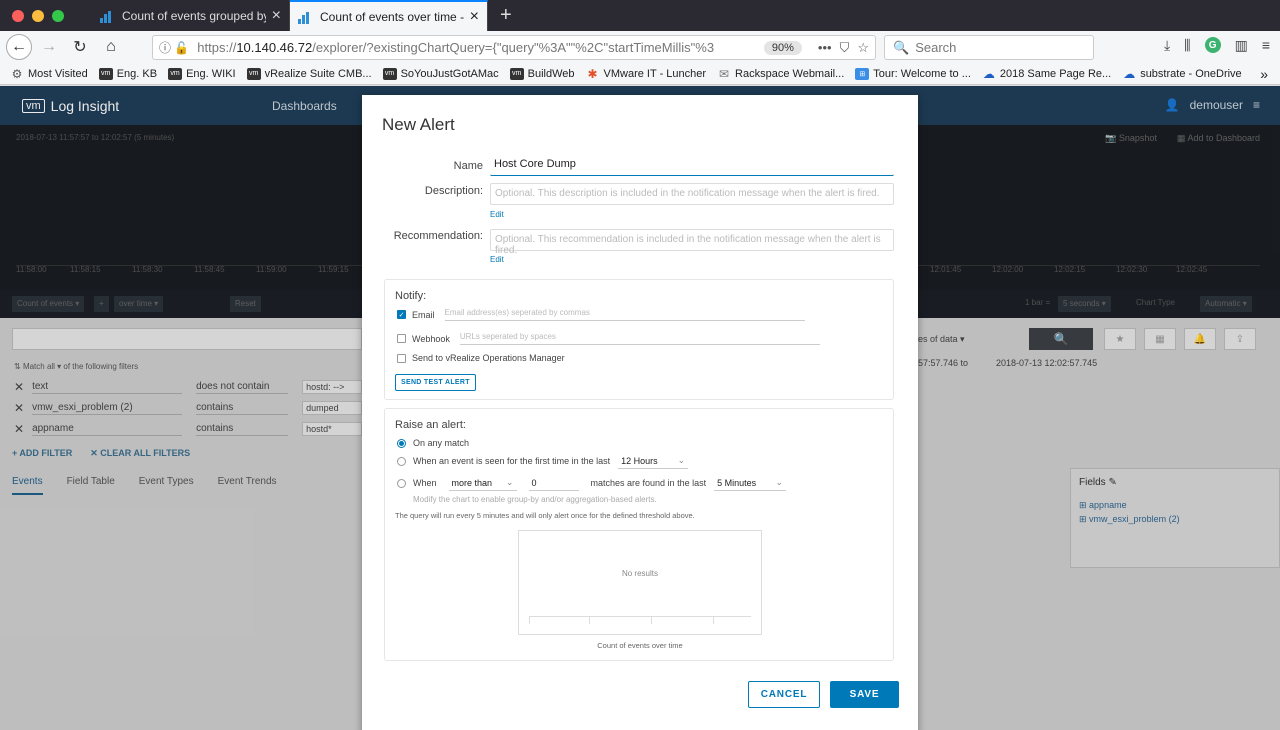 This screenshot has width=1280, height=730. Describe the element at coordinates (497, 259) in the screenshot. I see `recommendation-edit-link: Edit` at that location.